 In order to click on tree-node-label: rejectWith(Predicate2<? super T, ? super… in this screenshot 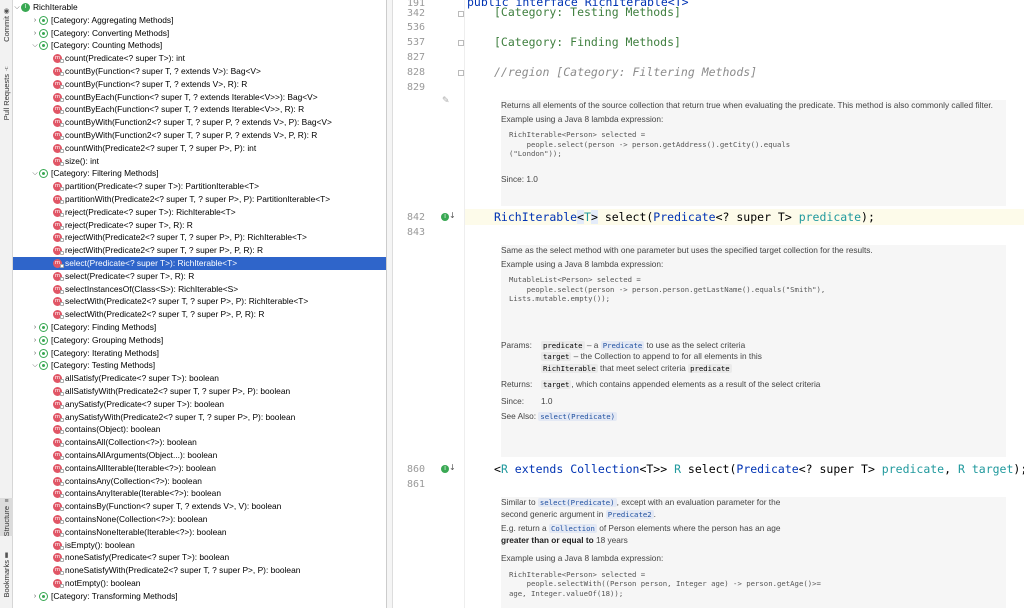, I will do `click(164, 250)`.